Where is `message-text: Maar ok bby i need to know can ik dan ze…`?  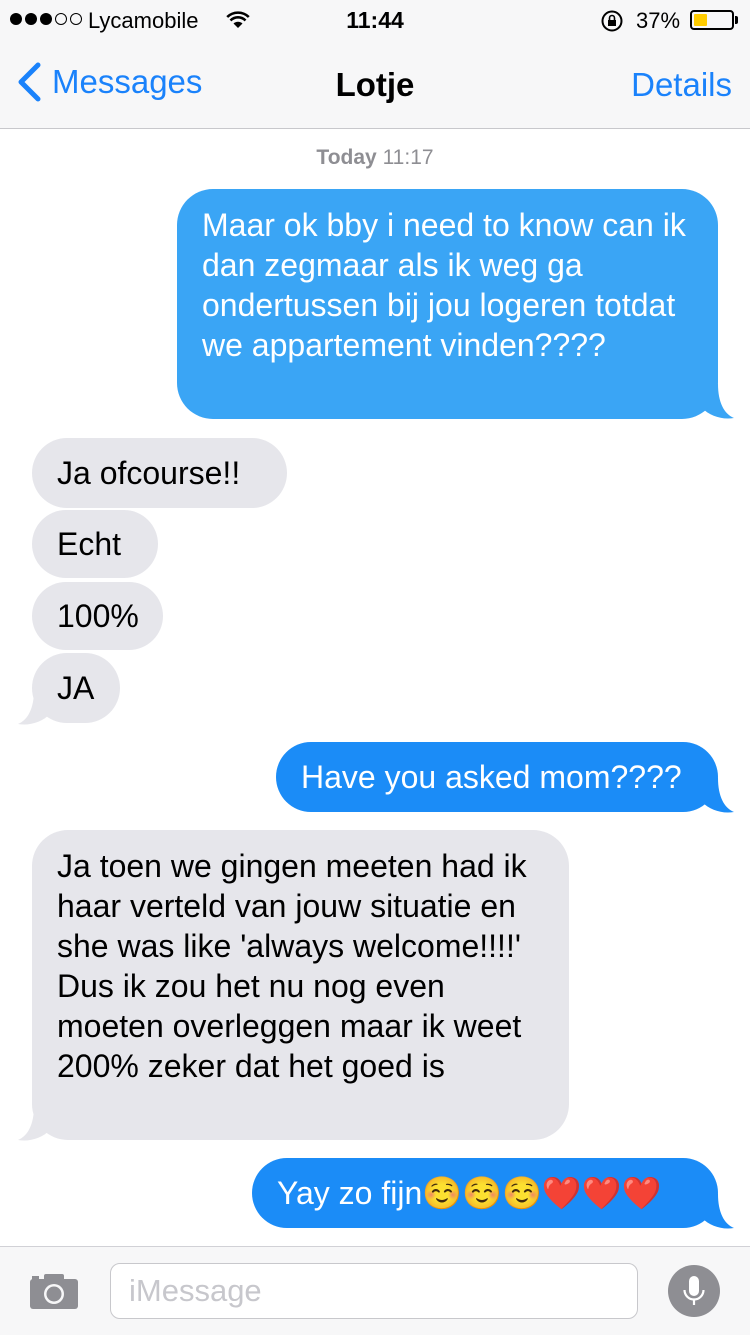
message-text: Maar ok bby i need to know can ik dan ze… is located at coordinates (444, 285).